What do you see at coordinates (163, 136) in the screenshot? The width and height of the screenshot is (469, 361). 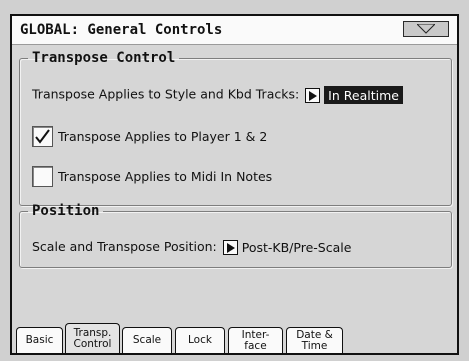 I see `player-transpose-label: Transpose Applies to Player 1 & 2` at bounding box center [163, 136].